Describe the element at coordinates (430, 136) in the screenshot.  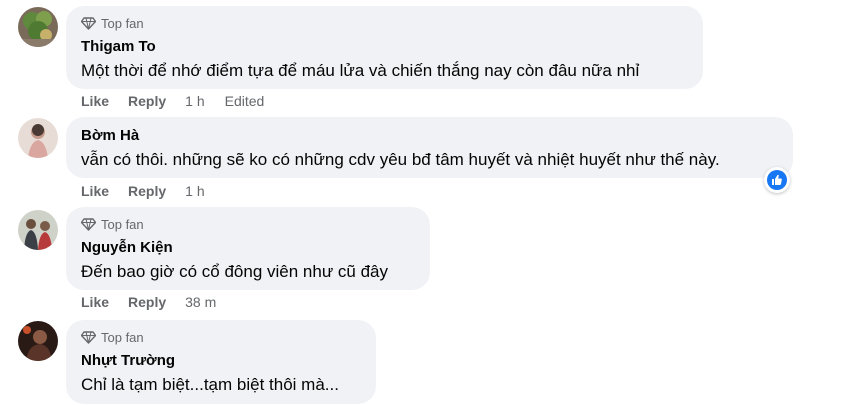
I see `comment-author: Bờm Hà` at that location.